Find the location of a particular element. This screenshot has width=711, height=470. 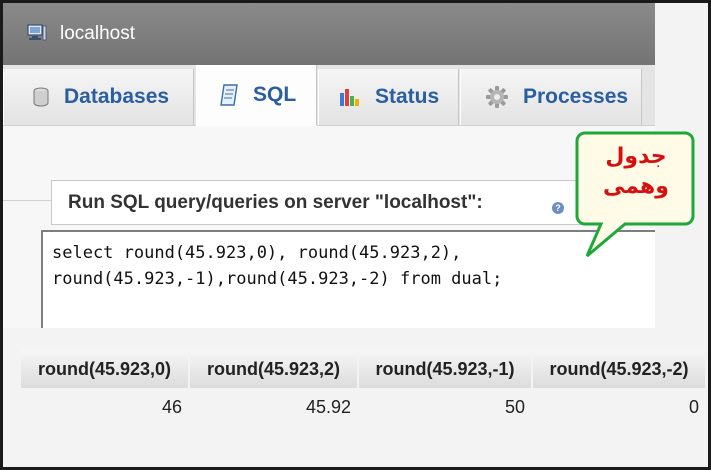

tab-databases: Databases is located at coordinates (98, 97).